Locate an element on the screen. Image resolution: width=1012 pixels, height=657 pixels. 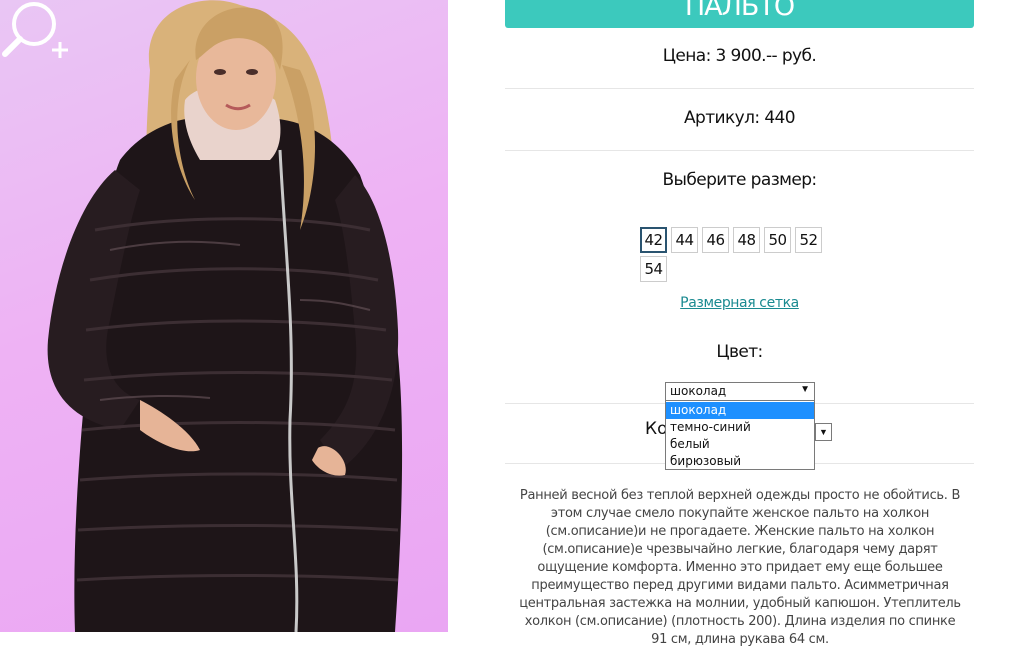
quantity-select-arrow: ▼ is located at coordinates (823, 432).